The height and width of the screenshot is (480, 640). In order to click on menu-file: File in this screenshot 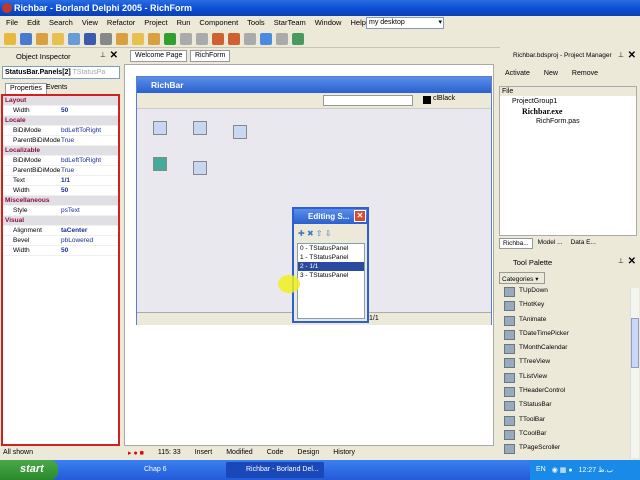, I will do `click(12, 23)`.